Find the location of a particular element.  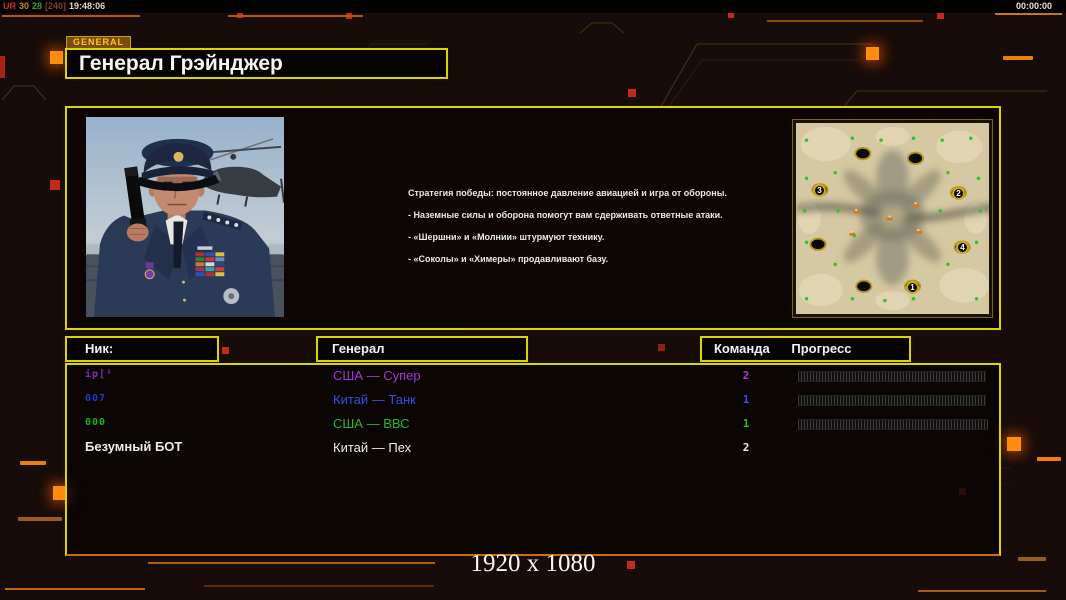

general-portrait is located at coordinates (185, 217).